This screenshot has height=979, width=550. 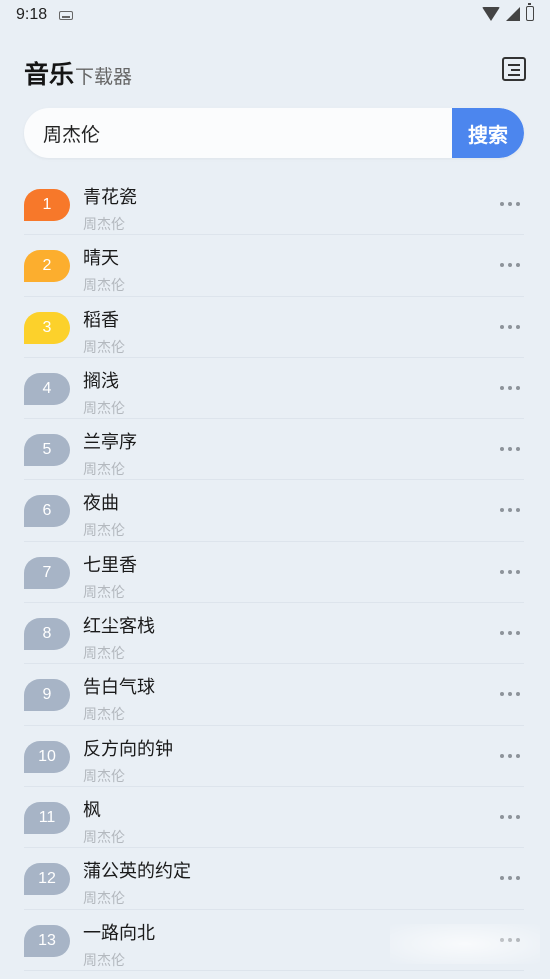 I want to click on menu-icon, so click(x=514, y=69).